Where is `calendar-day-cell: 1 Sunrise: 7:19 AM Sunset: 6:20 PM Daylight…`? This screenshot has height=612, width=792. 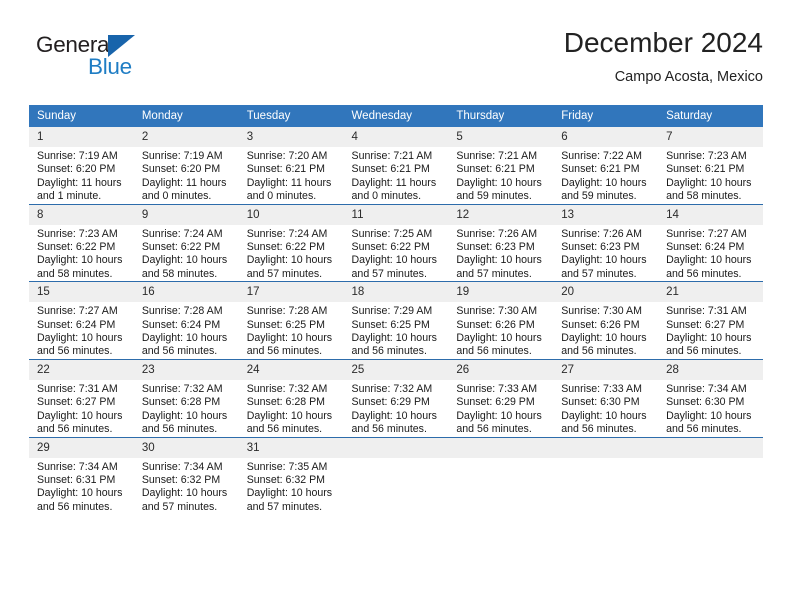 calendar-day-cell: 1 Sunrise: 7:19 AM Sunset: 6:20 PM Daylight… is located at coordinates (81, 165).